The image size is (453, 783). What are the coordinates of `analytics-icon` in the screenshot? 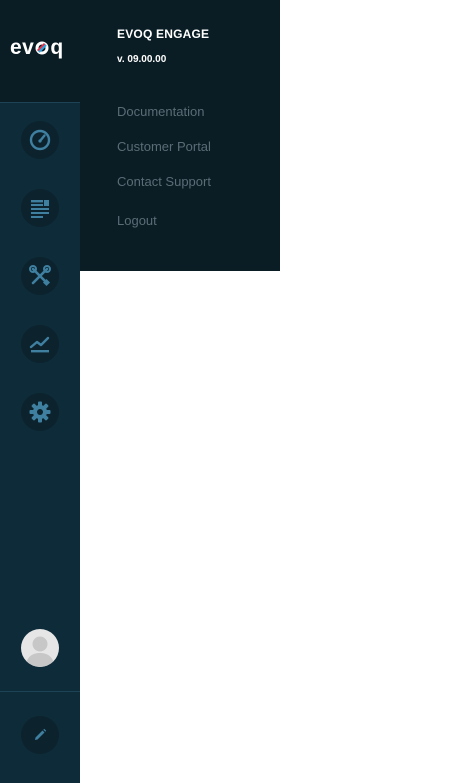 It's located at (39, 344).